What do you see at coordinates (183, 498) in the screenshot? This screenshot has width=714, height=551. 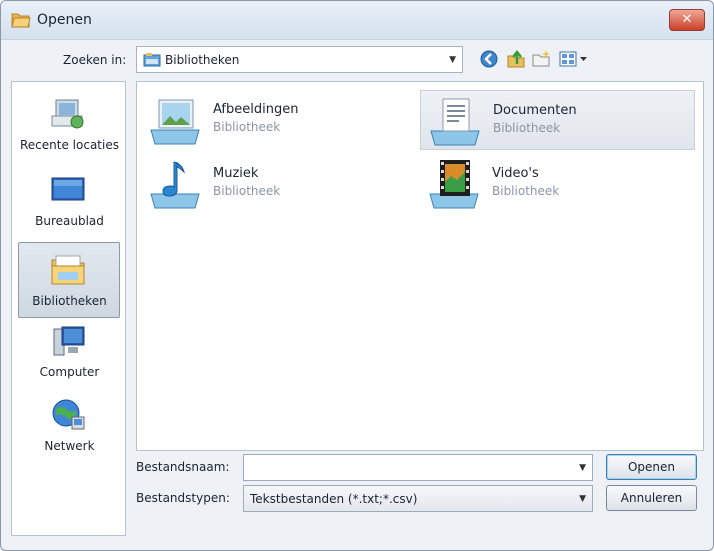 I see `filetype-label: Bestandstypen:` at bounding box center [183, 498].